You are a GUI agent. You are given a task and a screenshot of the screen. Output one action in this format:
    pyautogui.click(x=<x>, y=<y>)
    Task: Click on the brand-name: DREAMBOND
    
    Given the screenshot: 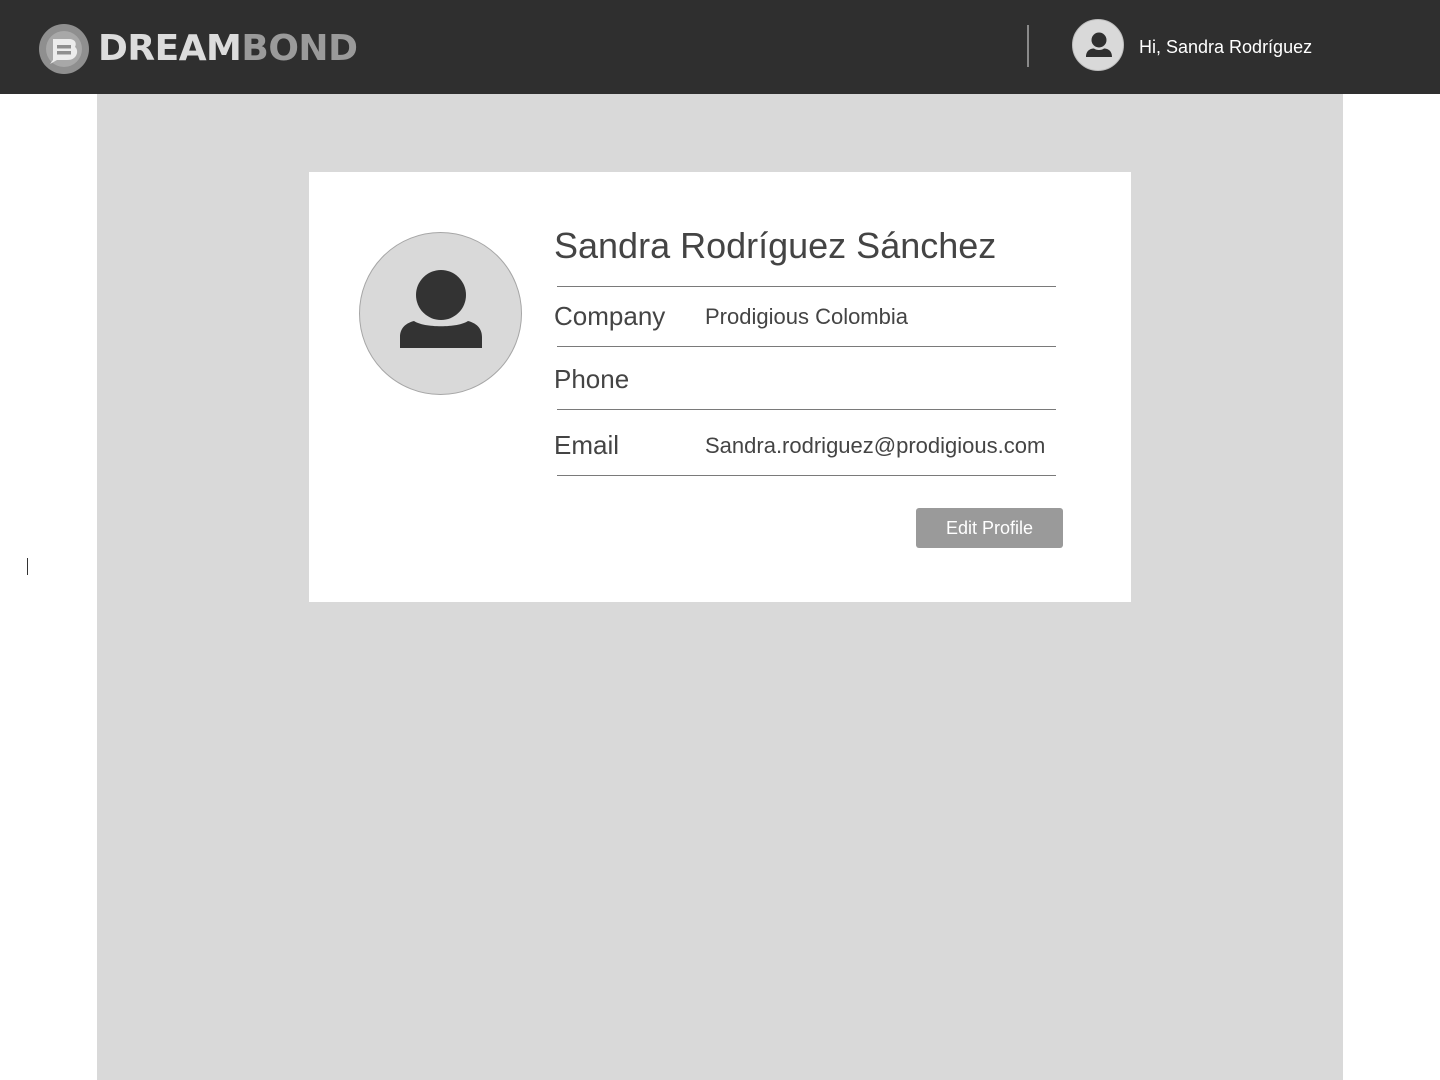 What is the action you would take?
    pyautogui.click(x=228, y=49)
    